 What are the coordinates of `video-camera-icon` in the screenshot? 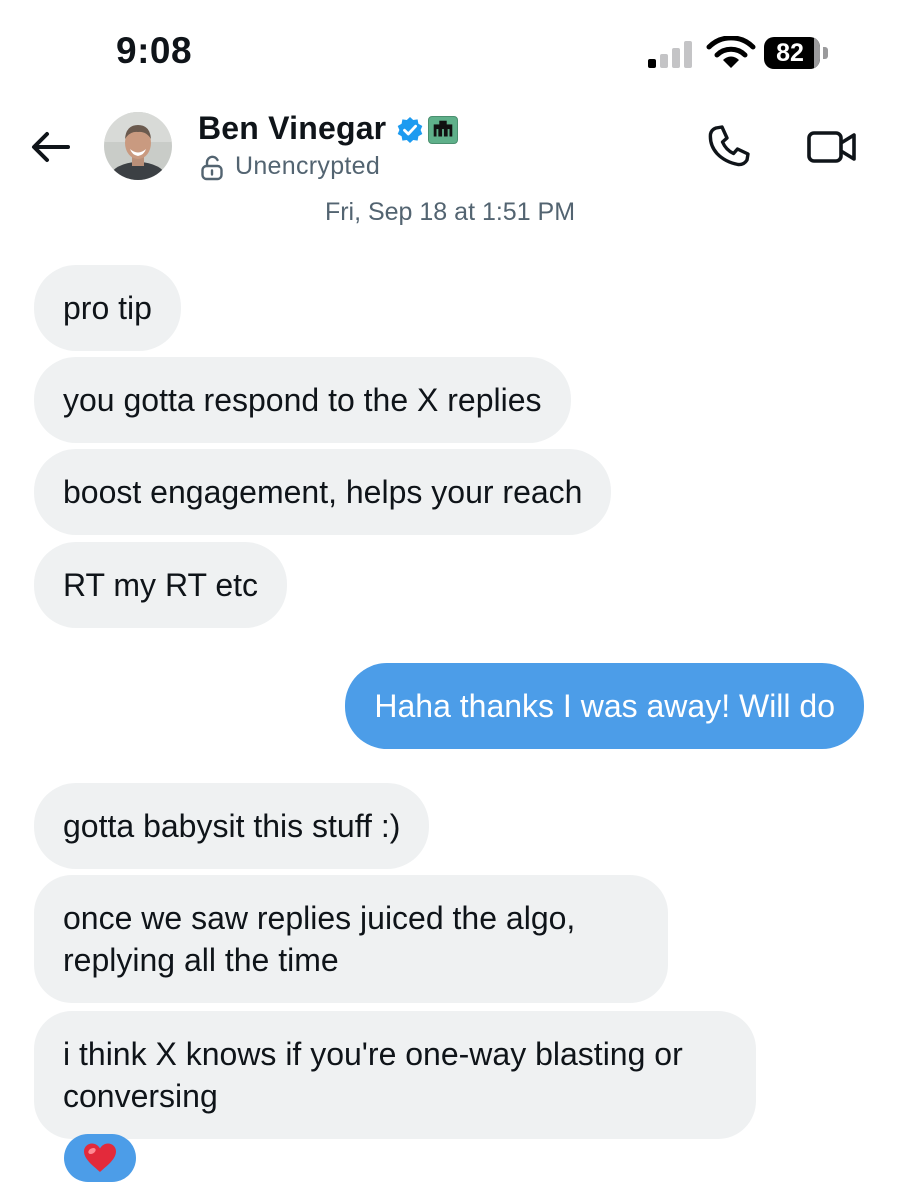 It's located at (832, 147).